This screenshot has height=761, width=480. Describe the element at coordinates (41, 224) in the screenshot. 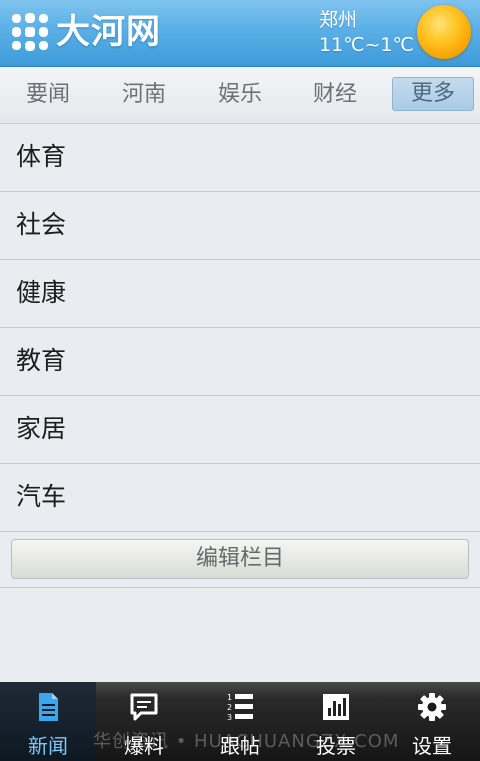

I see `list-item-label: 社会` at that location.